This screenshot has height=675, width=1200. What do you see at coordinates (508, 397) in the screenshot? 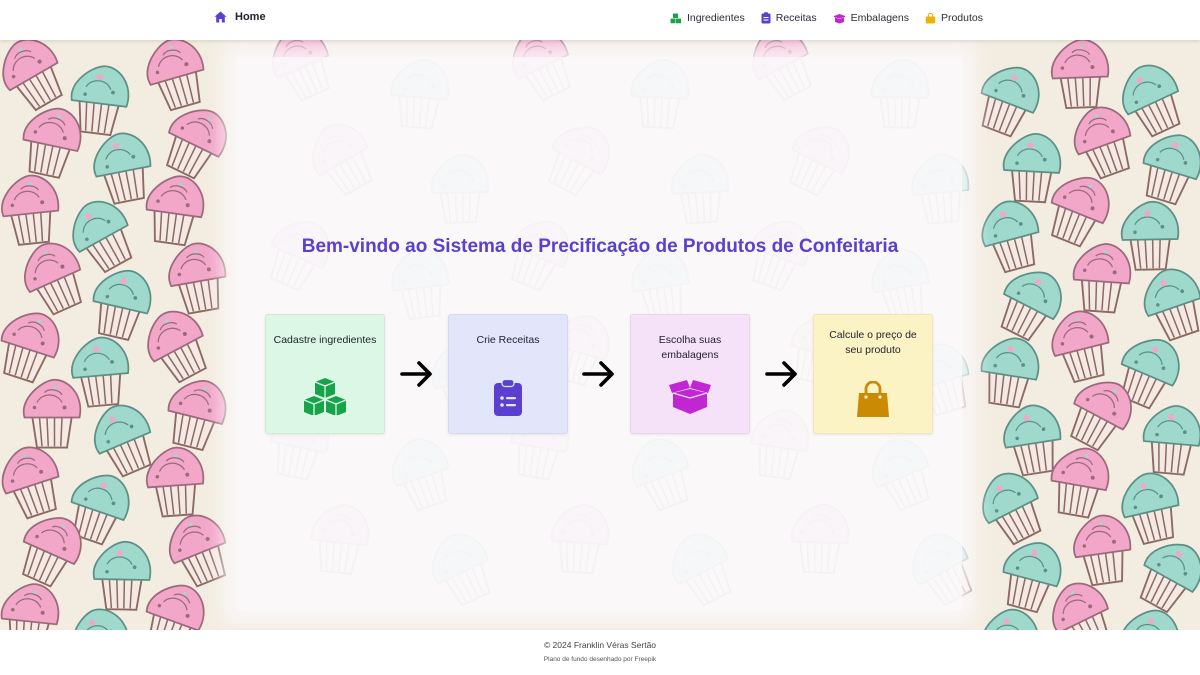
I see `clipboard-list-icon` at bounding box center [508, 397].